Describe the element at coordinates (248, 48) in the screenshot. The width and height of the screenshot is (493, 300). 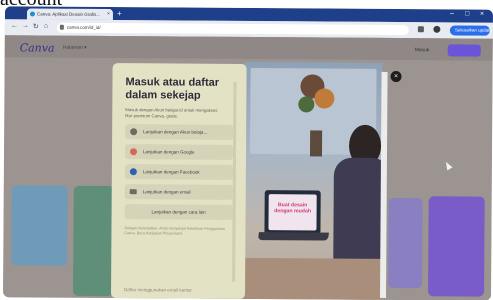
I see `site-header: Canva Halaman ▾ Masuk` at that location.